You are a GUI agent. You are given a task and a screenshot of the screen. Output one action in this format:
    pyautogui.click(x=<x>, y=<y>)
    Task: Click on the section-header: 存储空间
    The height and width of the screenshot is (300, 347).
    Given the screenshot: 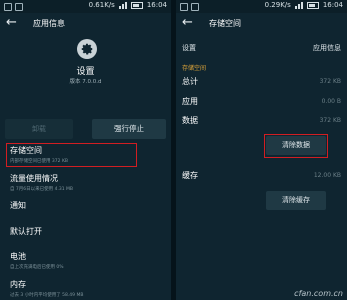 What is the action you would take?
    pyautogui.click(x=194, y=68)
    